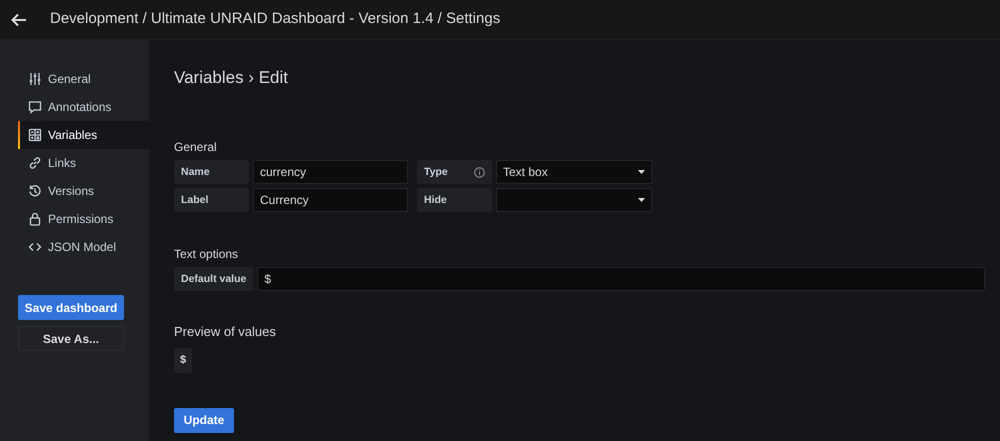  What do you see at coordinates (436, 172) in the screenshot?
I see `field-label: Type` at bounding box center [436, 172].